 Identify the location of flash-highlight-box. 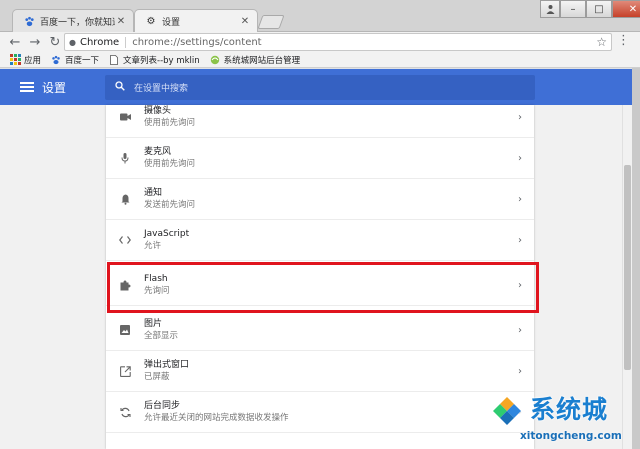
(323, 287).